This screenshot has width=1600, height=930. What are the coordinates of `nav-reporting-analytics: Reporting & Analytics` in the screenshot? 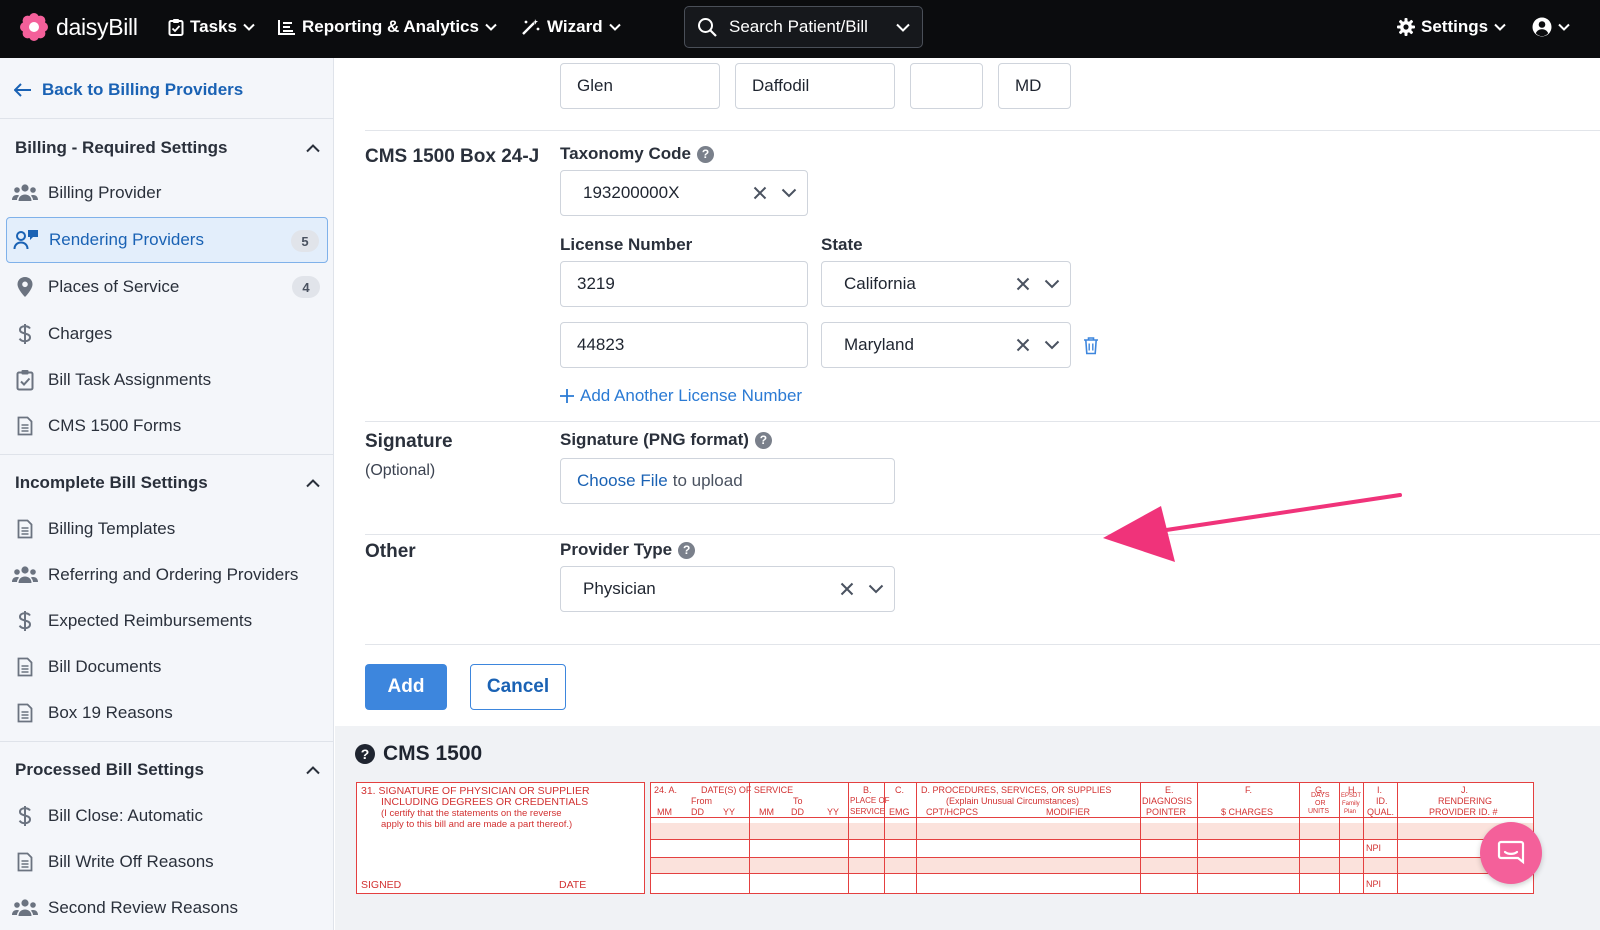 It's located at (387, 27).